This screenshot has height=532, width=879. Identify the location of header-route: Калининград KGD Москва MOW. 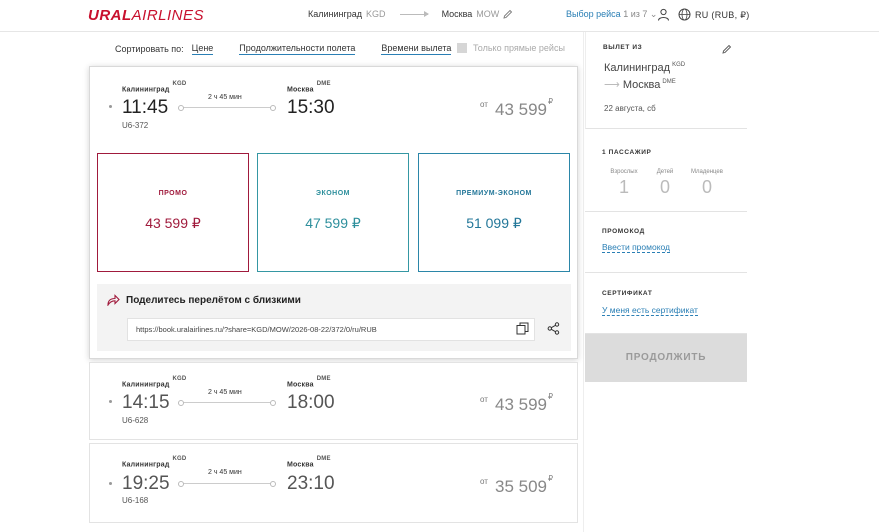
(410, 14).